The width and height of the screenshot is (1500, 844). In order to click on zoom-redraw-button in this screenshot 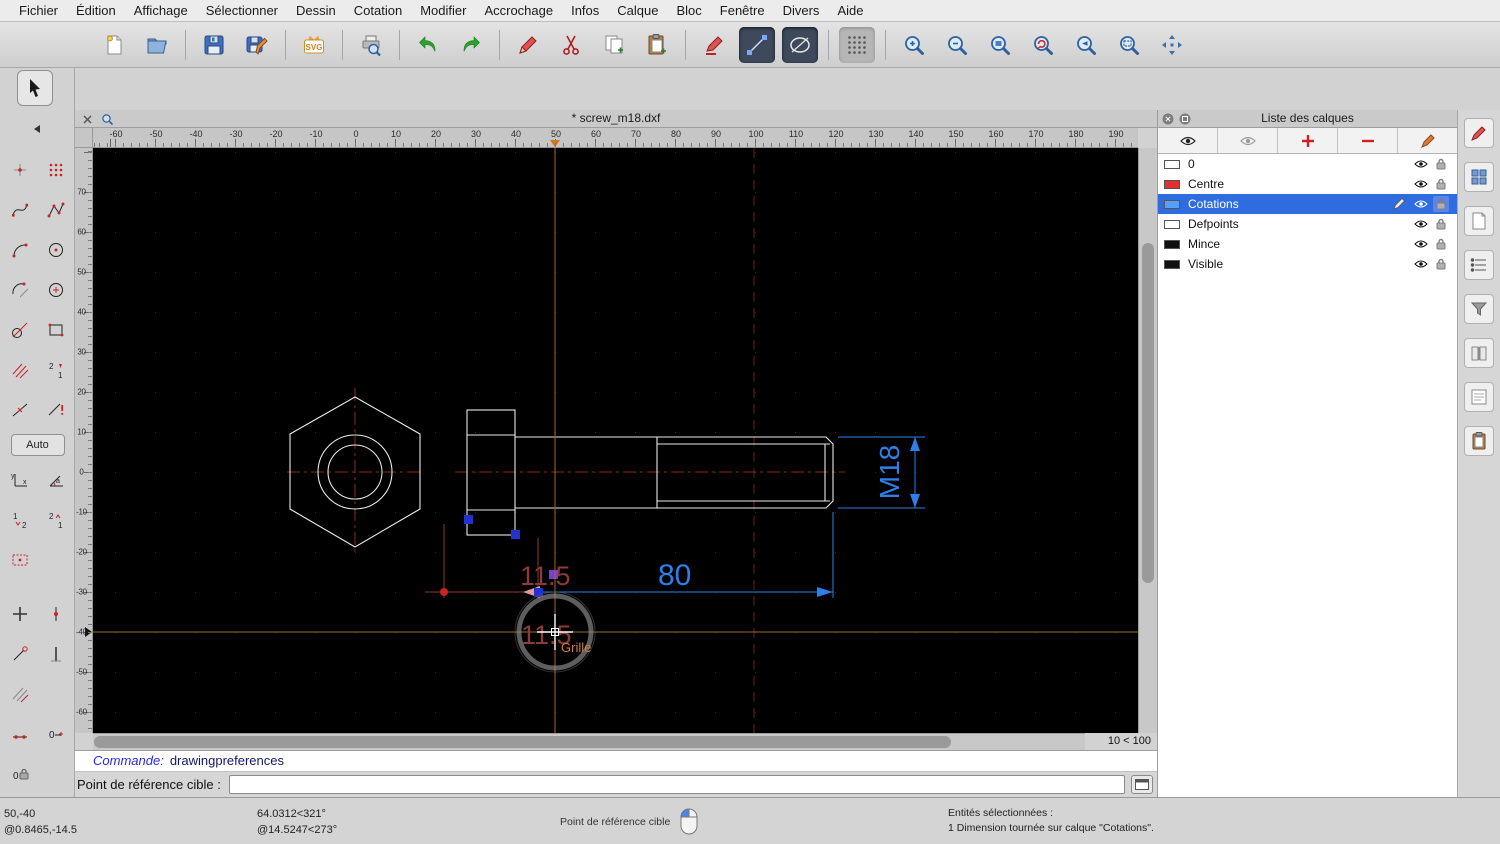, I will do `click(1043, 45)`.